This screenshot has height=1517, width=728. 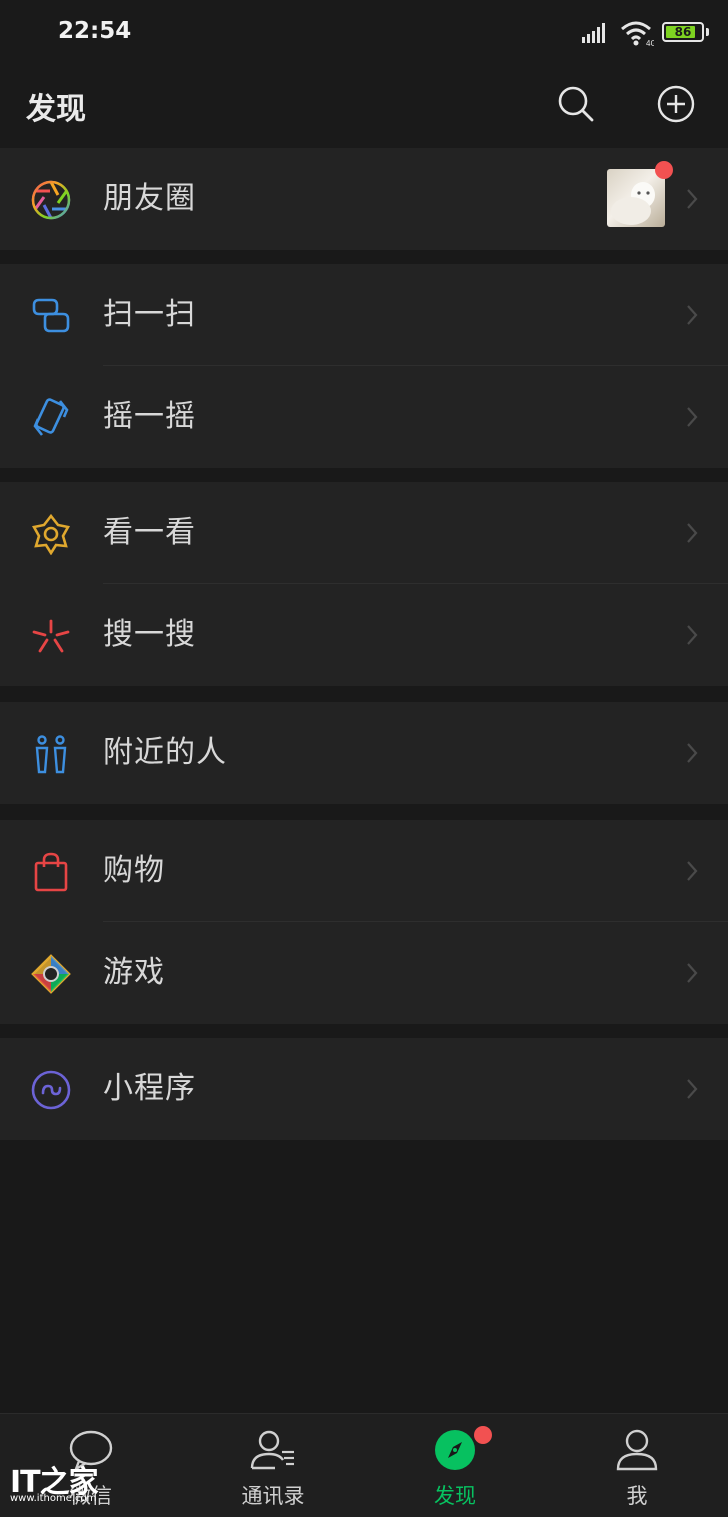 I want to click on list-item-moments: 朋友圈, so click(x=364, y=199).